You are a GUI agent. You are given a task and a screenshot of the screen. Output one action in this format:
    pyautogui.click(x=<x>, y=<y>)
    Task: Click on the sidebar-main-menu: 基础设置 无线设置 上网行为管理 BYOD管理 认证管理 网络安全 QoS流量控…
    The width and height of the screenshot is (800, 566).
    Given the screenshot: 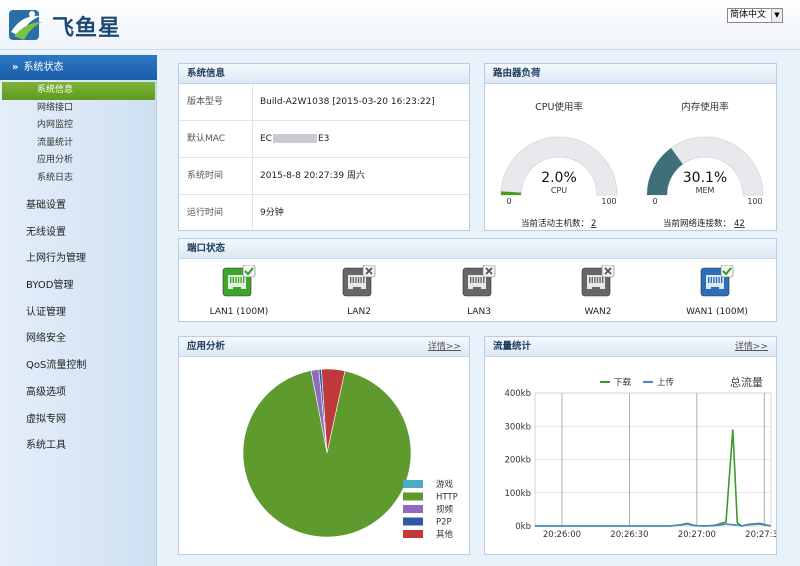 What is the action you would take?
    pyautogui.click(x=78, y=326)
    